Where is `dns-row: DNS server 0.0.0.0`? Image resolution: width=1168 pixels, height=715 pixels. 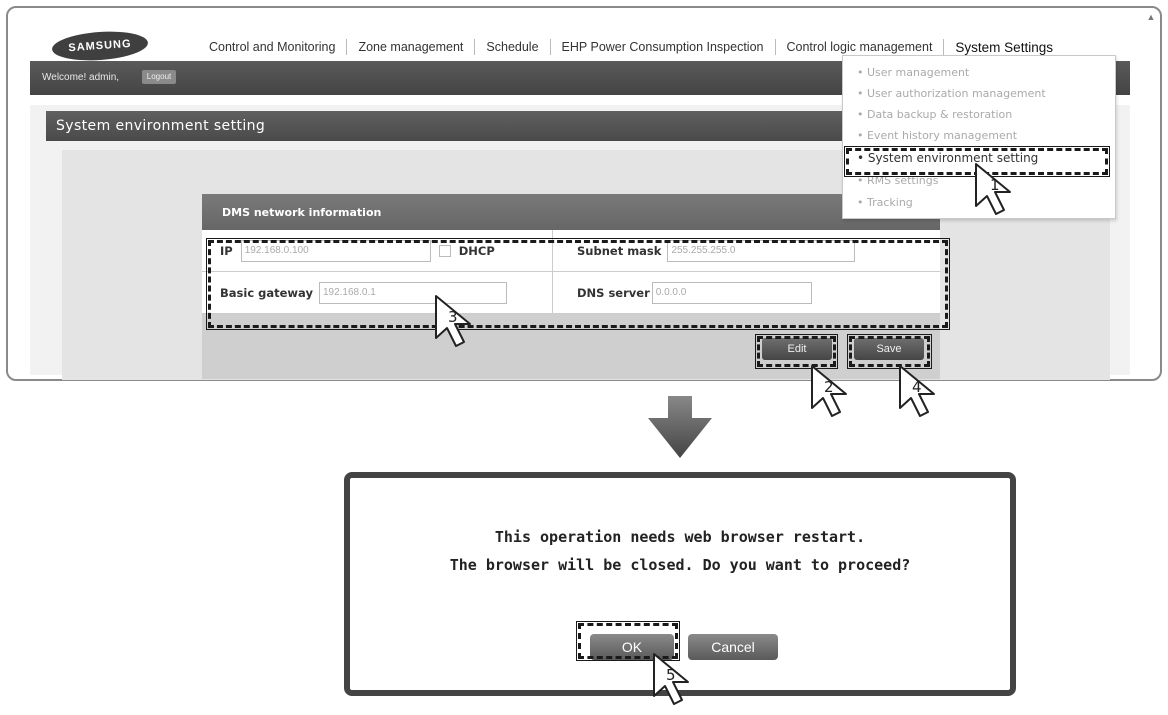
dns-row: DNS server 0.0.0.0 is located at coordinates (746, 293).